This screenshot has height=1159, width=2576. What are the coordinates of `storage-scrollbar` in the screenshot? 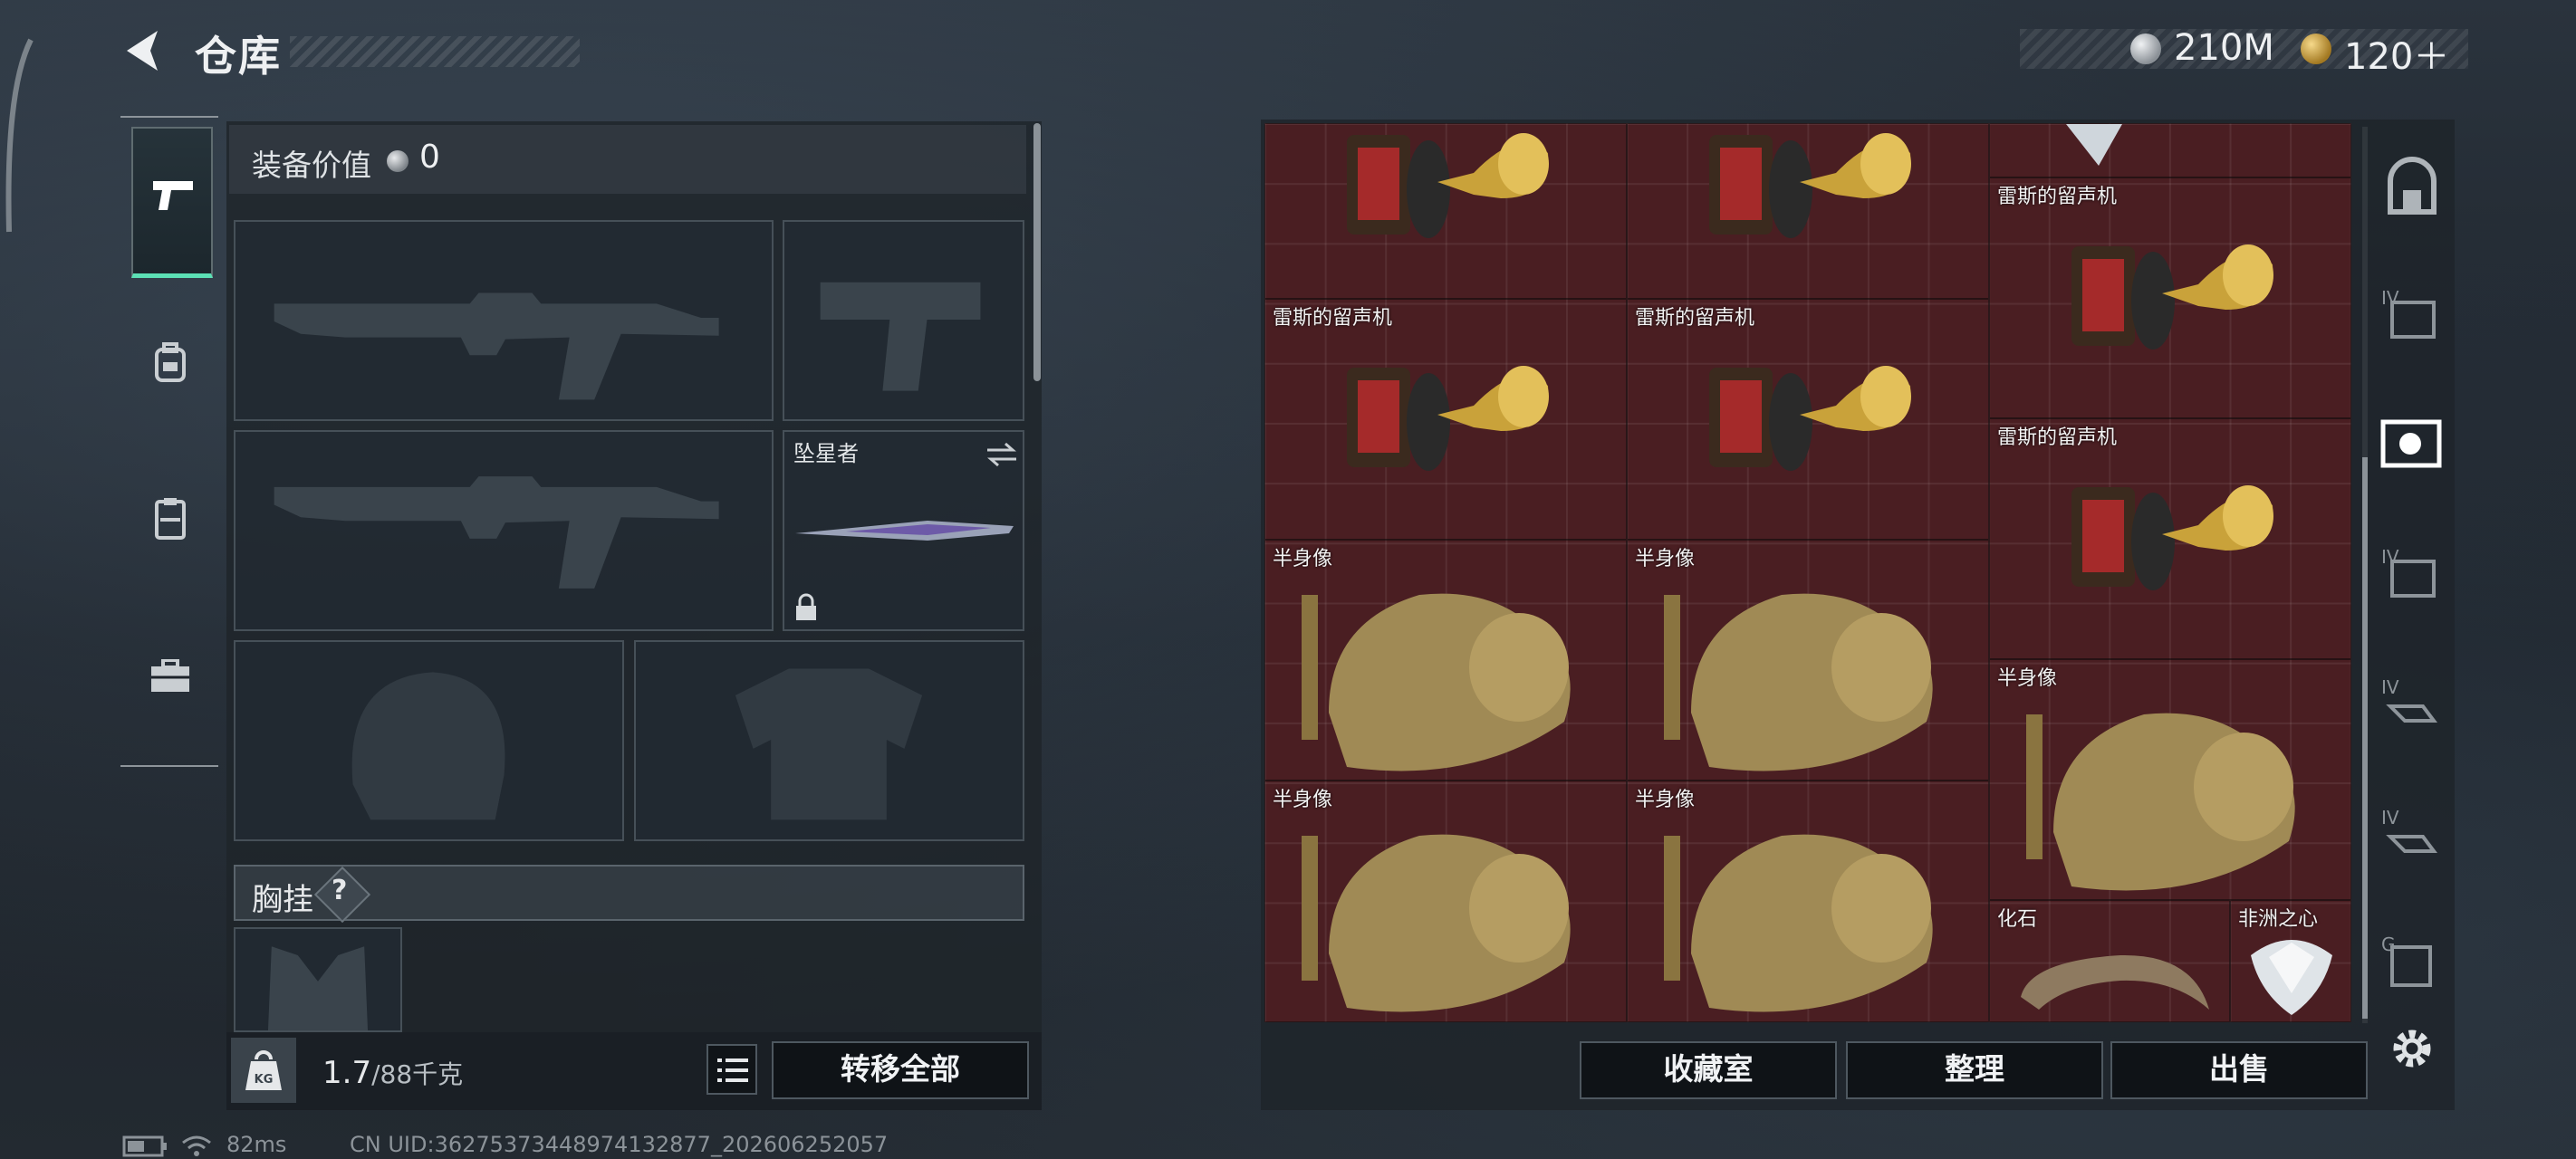 It's located at (2365, 738).